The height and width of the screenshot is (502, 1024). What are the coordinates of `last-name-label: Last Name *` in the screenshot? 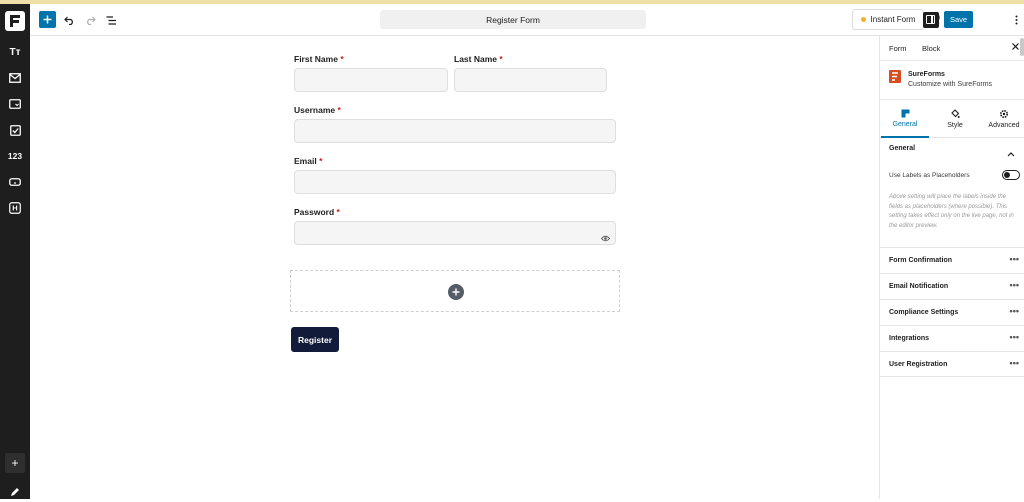 It's located at (478, 59).